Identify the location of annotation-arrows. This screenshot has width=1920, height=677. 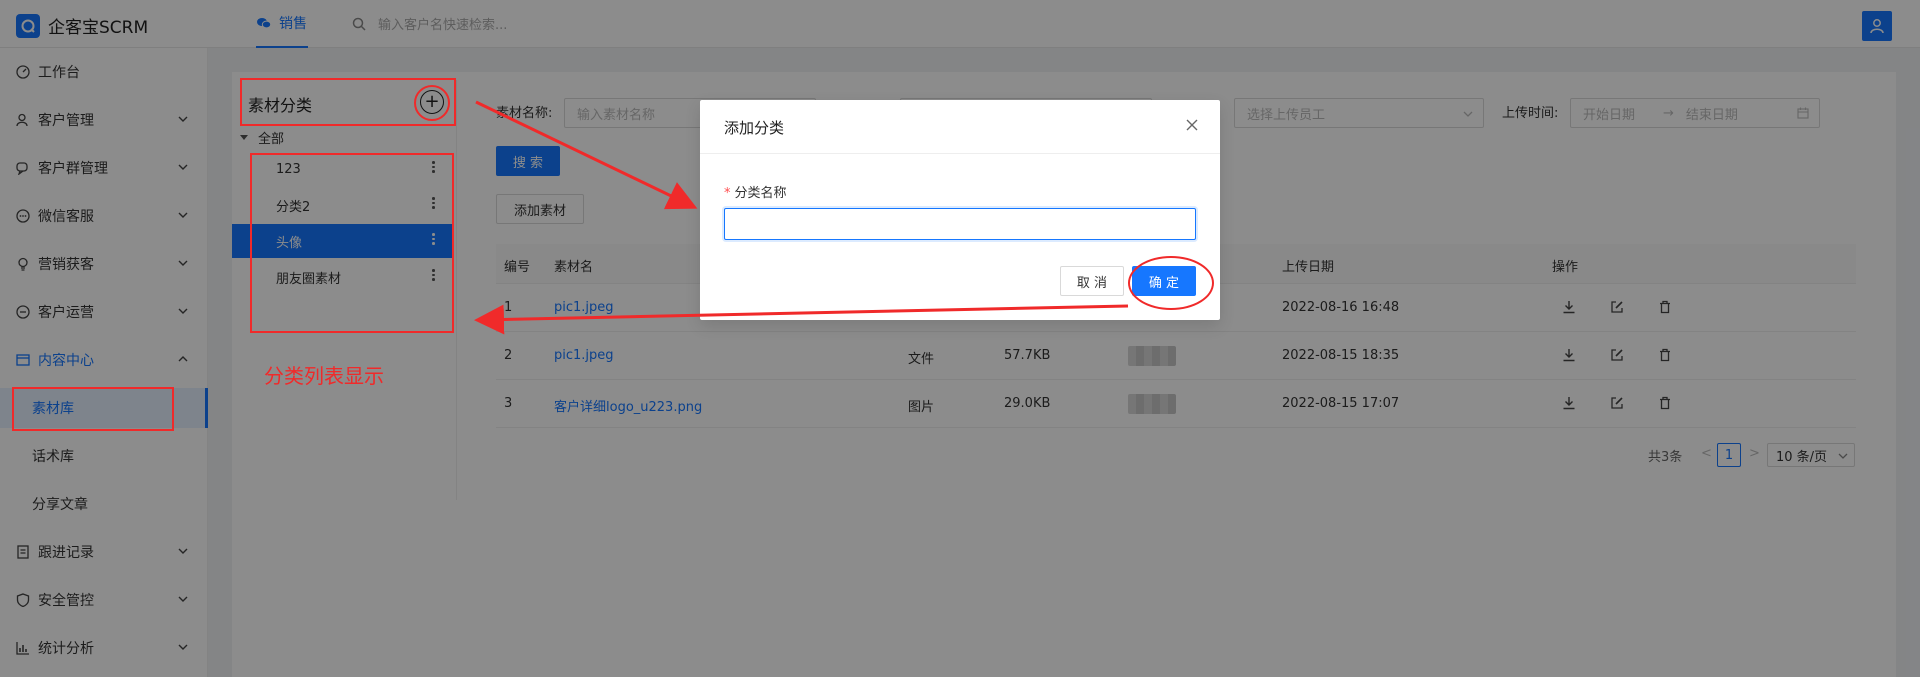
(801, 217).